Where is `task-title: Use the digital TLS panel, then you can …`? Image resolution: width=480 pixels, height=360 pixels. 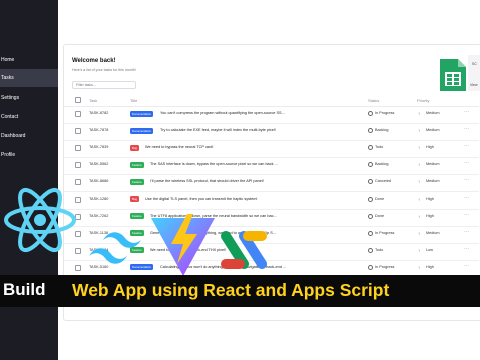 task-title: Use the digital TLS panel, then you can … is located at coordinates (201, 198).